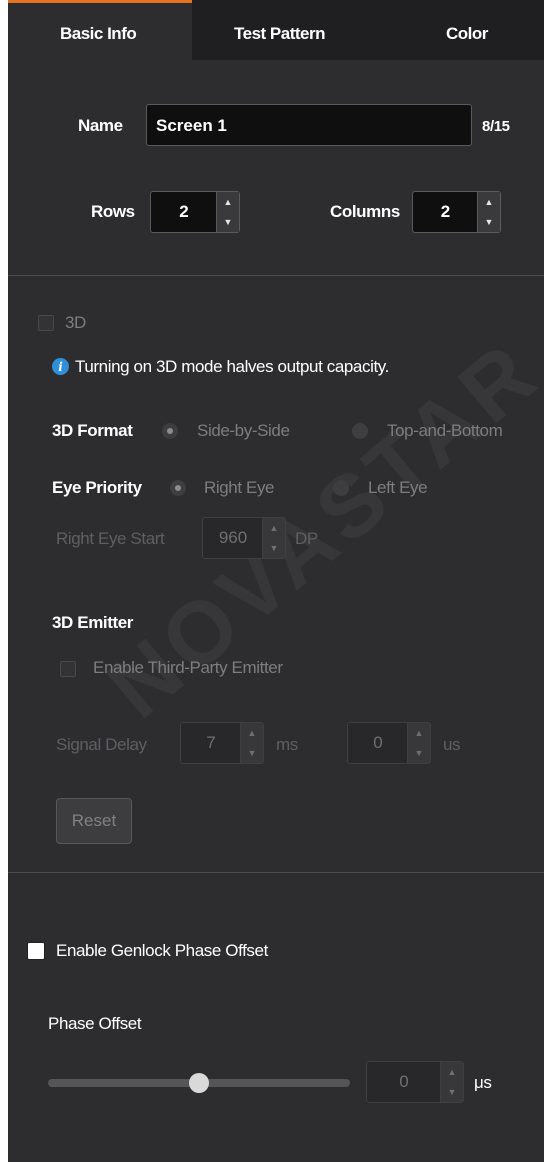 The width and height of the screenshot is (544, 1162). I want to click on right-eye-label: Right Eye, so click(239, 487).